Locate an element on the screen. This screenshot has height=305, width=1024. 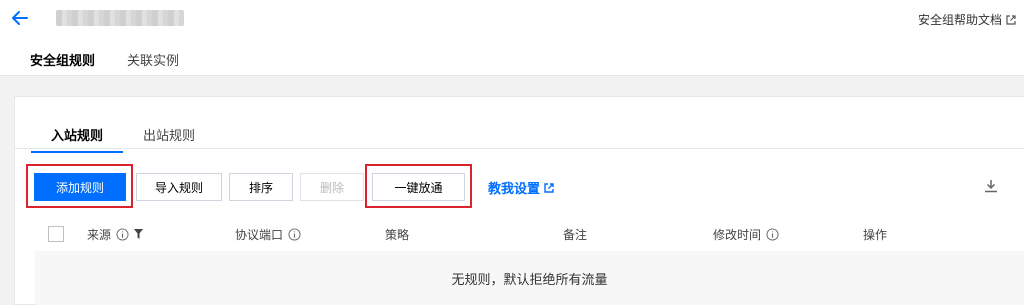
column-protocol-port: 协议端口 is located at coordinates (268, 234).